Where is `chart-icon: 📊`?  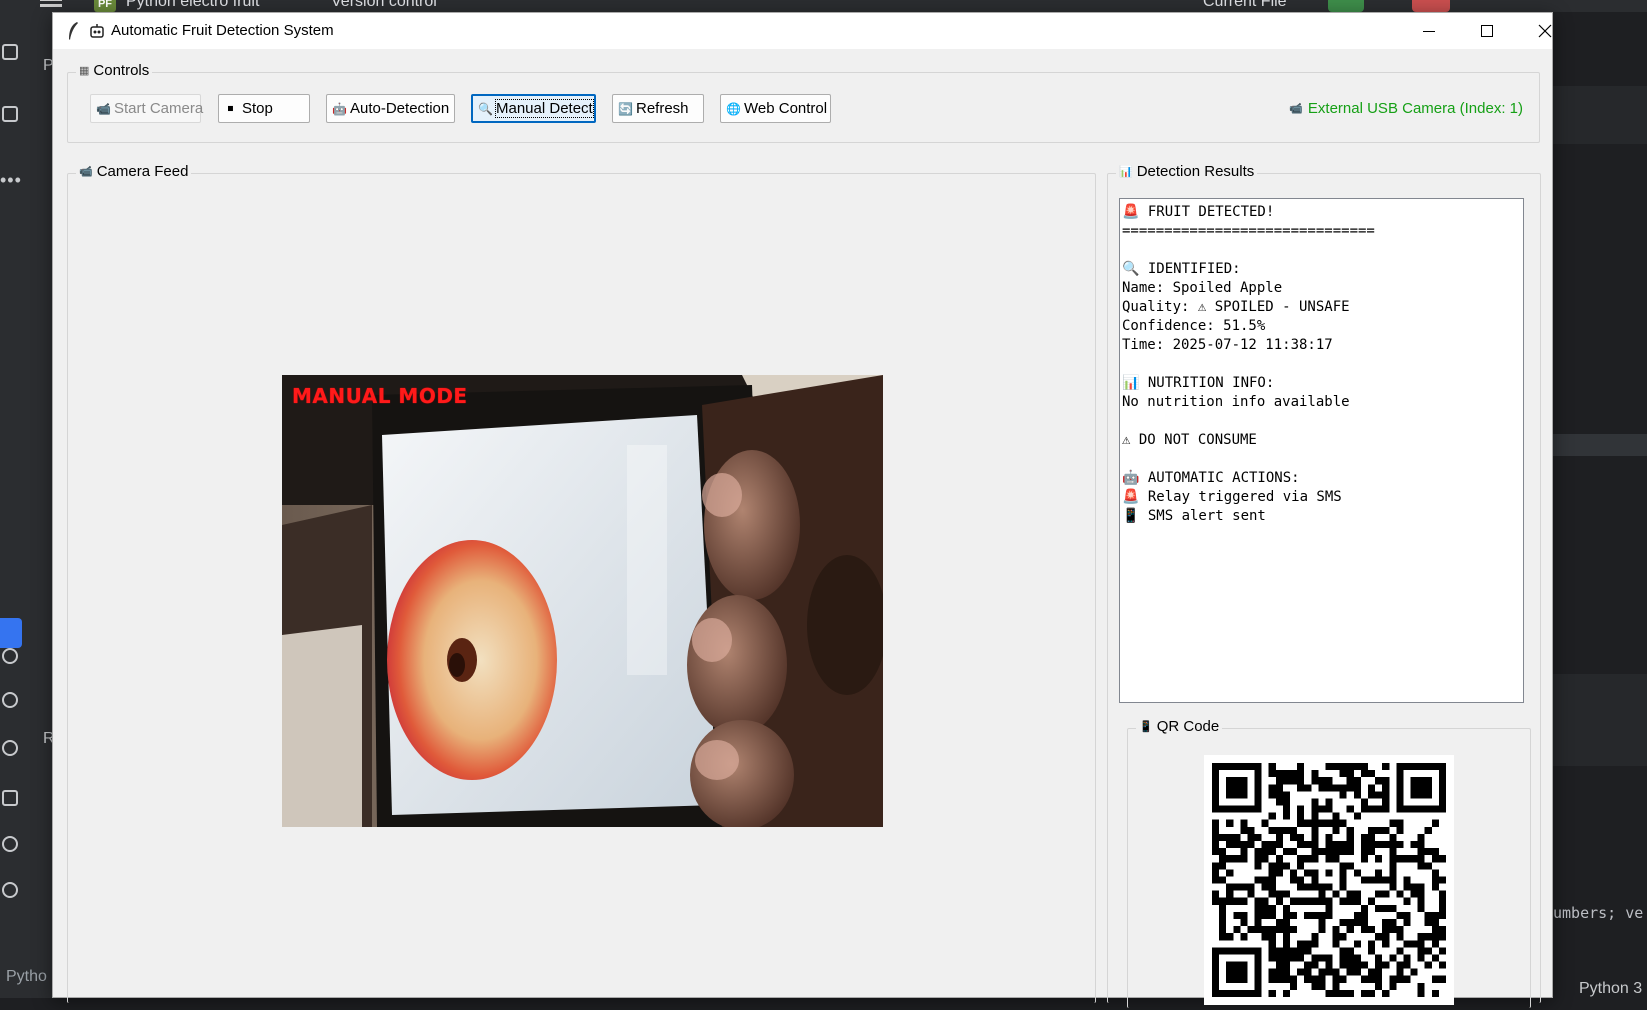 chart-icon: 📊 is located at coordinates (1126, 172).